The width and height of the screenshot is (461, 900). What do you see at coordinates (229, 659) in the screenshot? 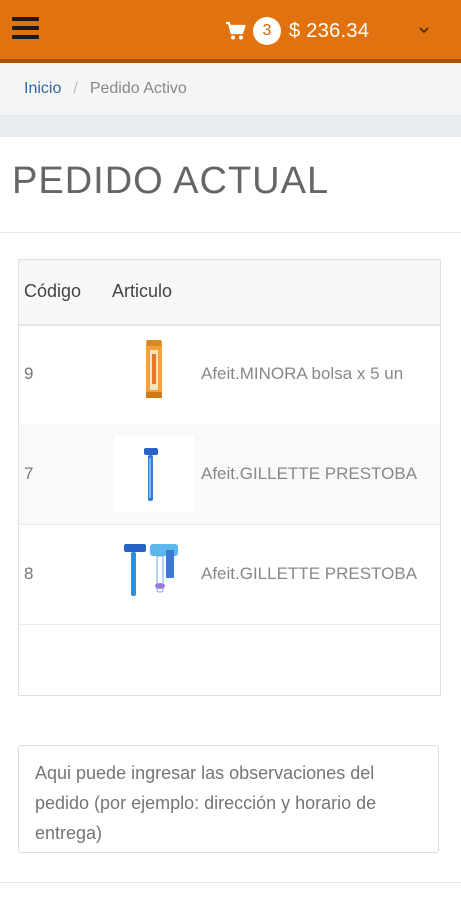
I see `table-row-empty` at bounding box center [229, 659].